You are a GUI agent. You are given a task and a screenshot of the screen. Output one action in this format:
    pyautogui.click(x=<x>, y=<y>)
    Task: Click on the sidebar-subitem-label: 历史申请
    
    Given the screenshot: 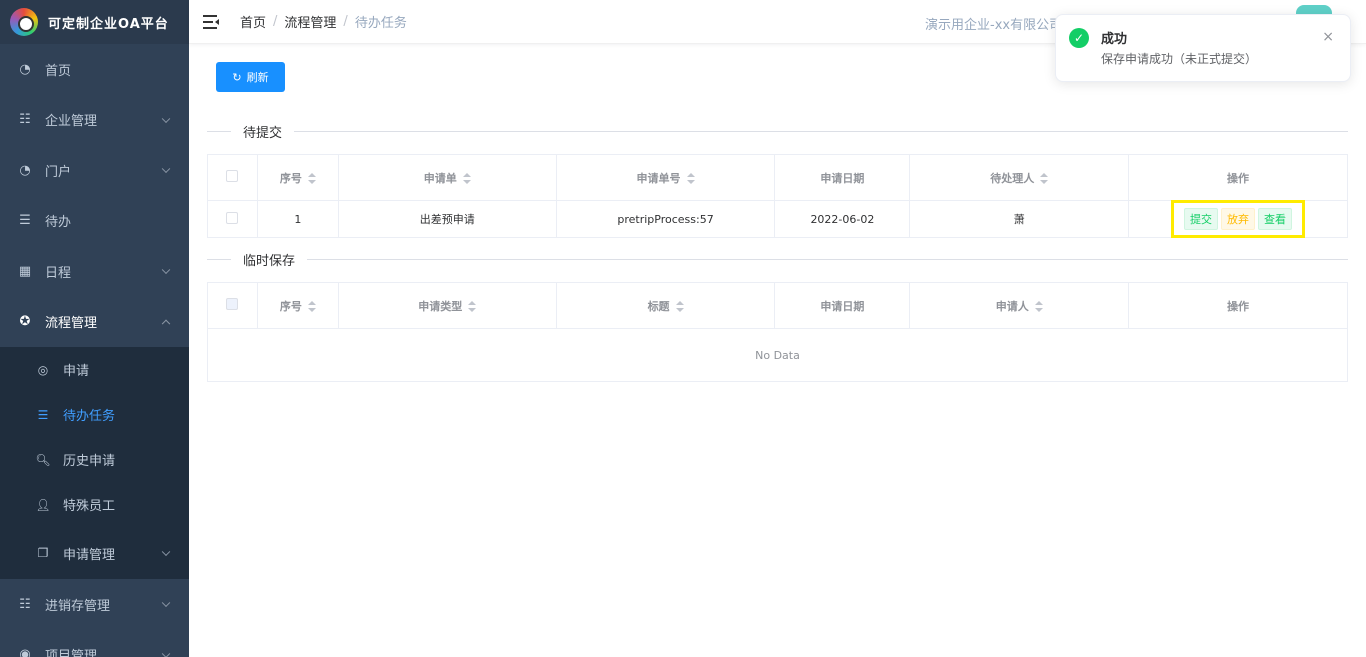 What is the action you would take?
    pyautogui.click(x=89, y=461)
    